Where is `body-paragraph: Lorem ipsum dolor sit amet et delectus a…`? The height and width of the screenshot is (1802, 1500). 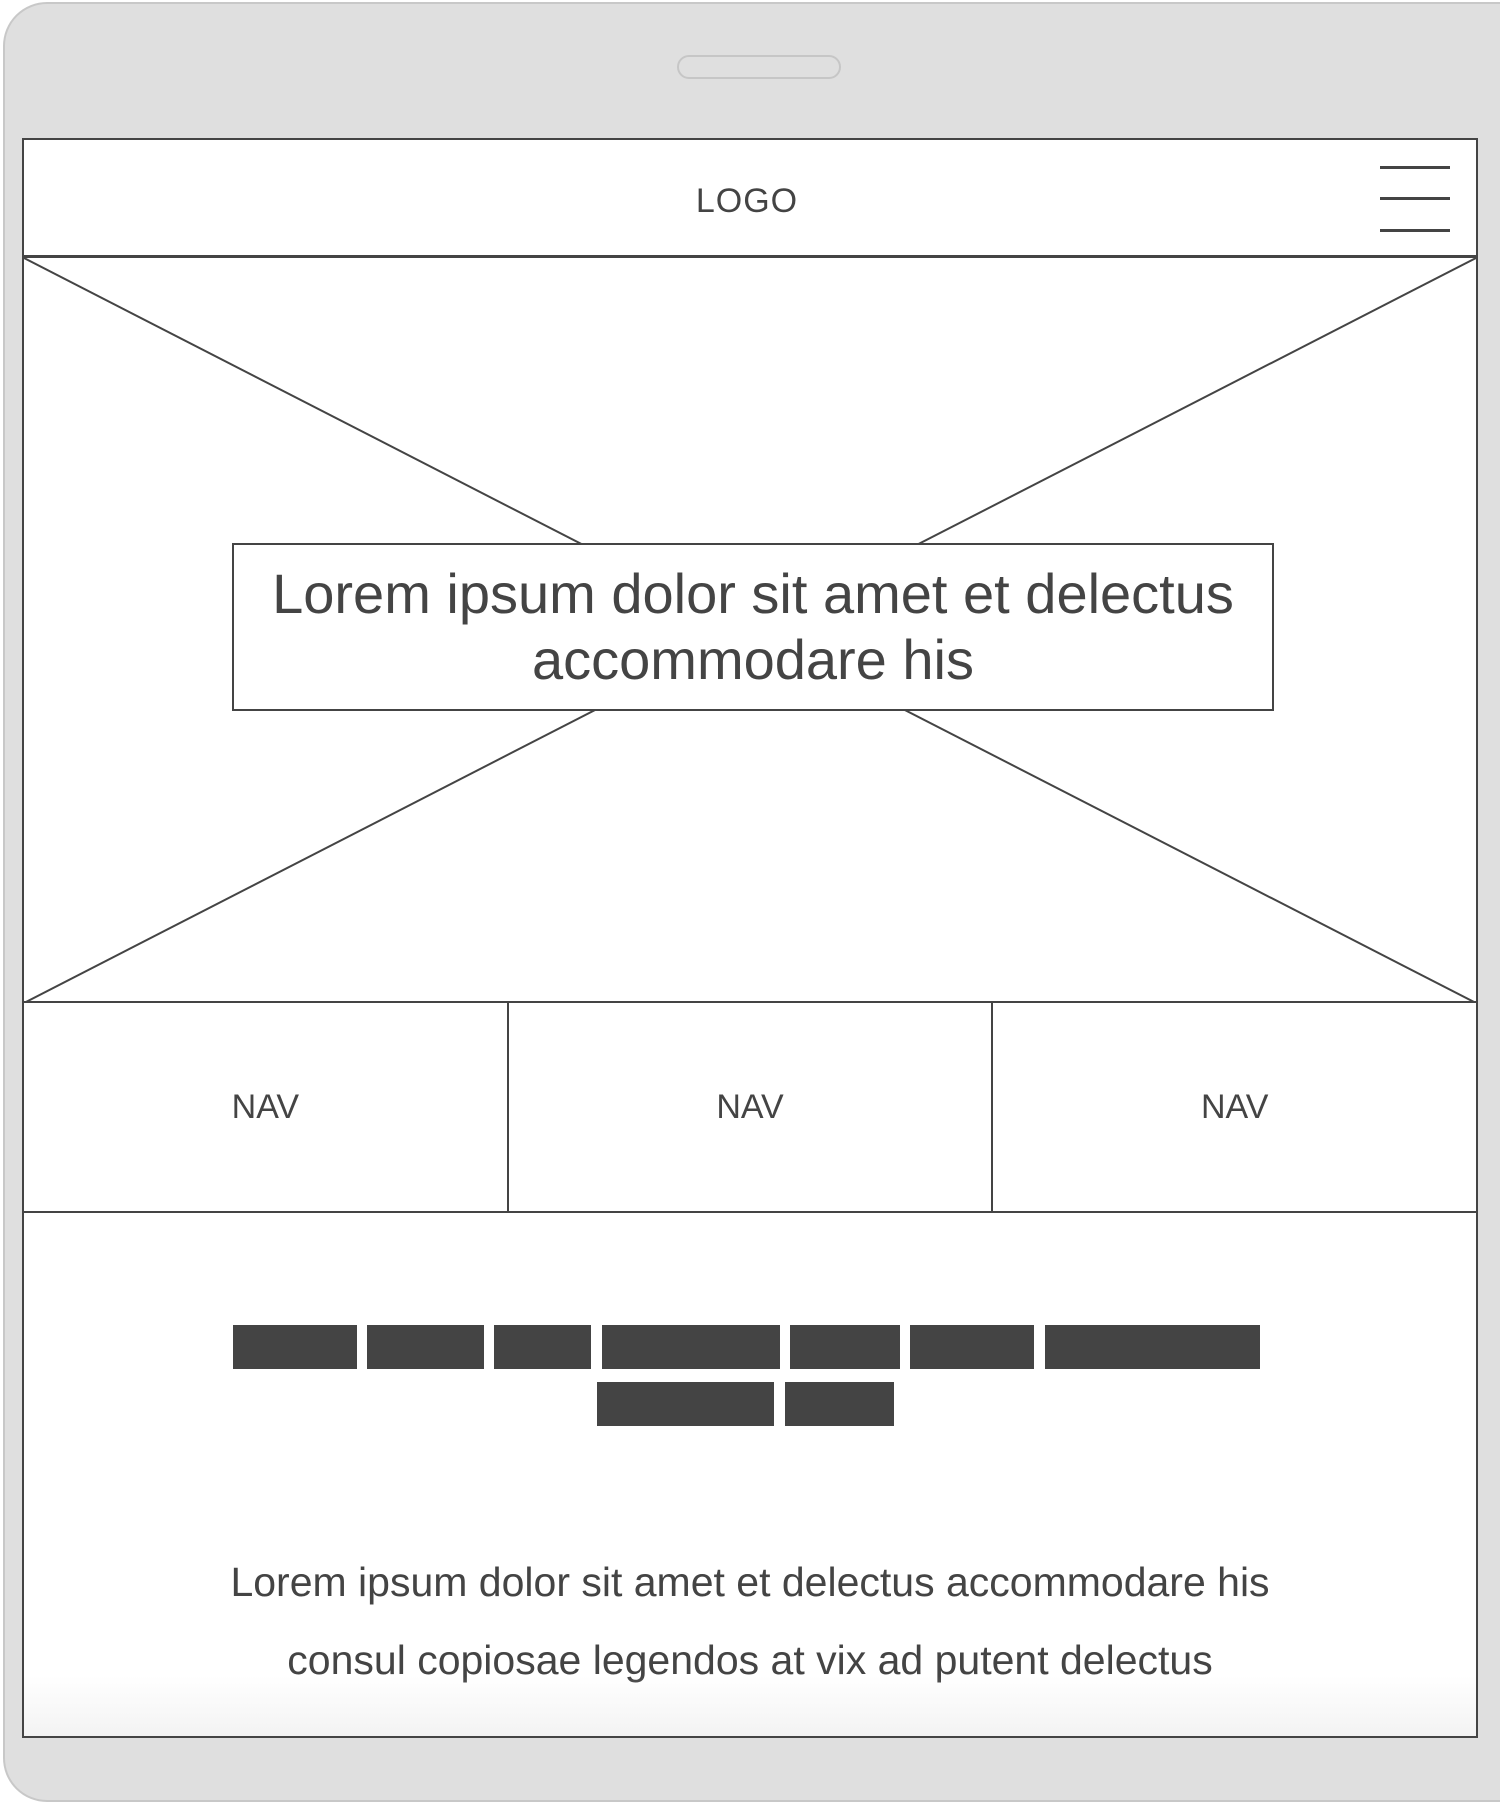
body-paragraph: Lorem ipsum dolor sit amet et delectus a… is located at coordinates (750, 1621).